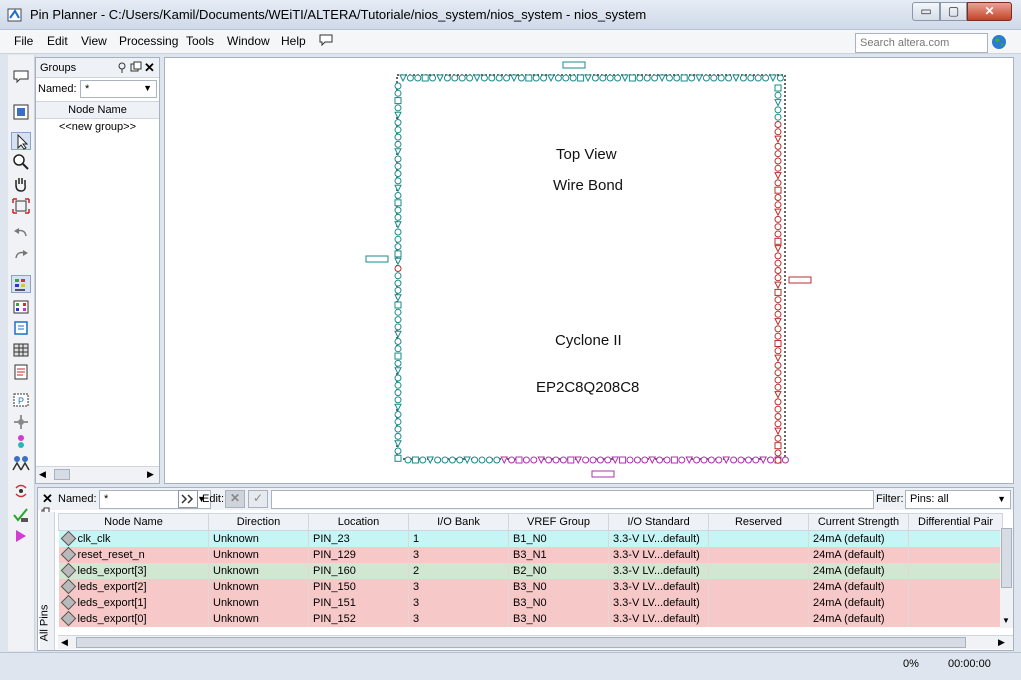  I want to click on tooltip-icon, so click(21, 77).